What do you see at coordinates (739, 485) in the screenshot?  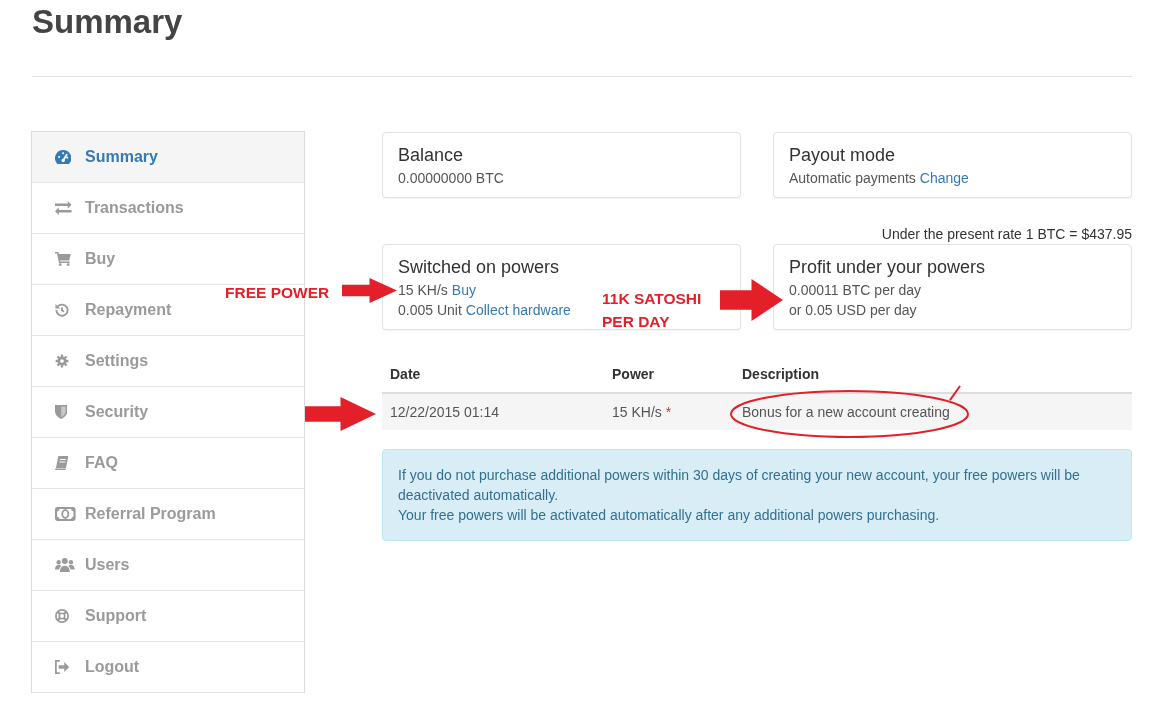 I see `alert-text: If you do not purchase additional powers within 30 days of creating your new account, your free powers will be deactivated automatically.` at bounding box center [739, 485].